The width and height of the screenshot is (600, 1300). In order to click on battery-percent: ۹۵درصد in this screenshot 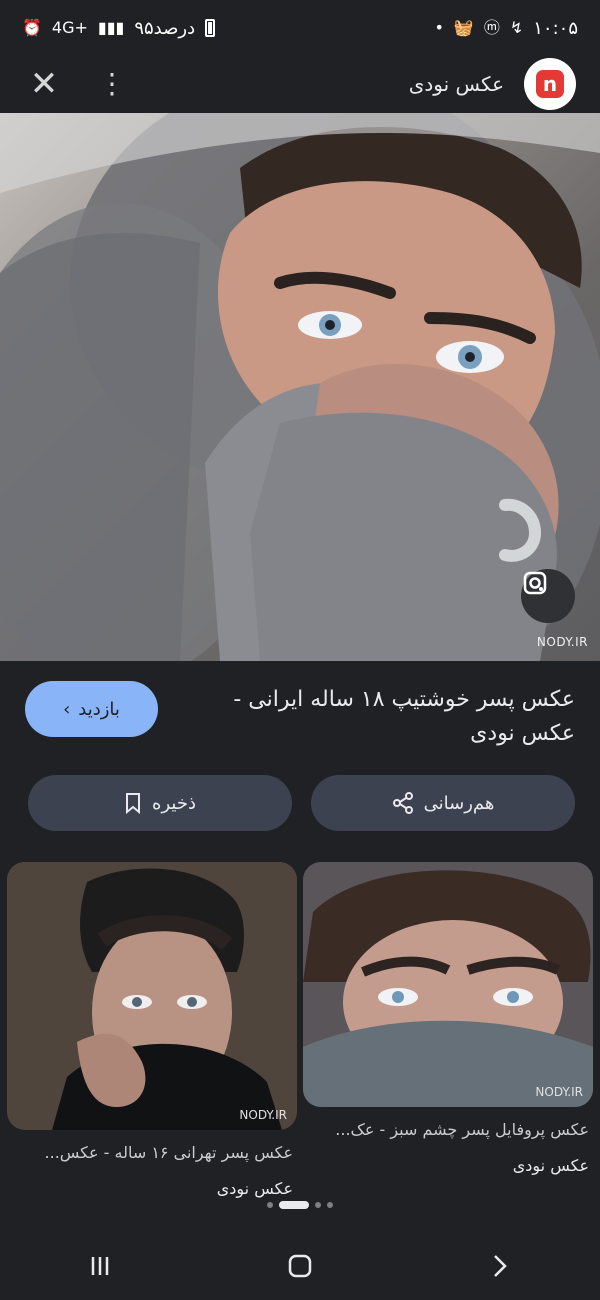, I will do `click(165, 28)`.